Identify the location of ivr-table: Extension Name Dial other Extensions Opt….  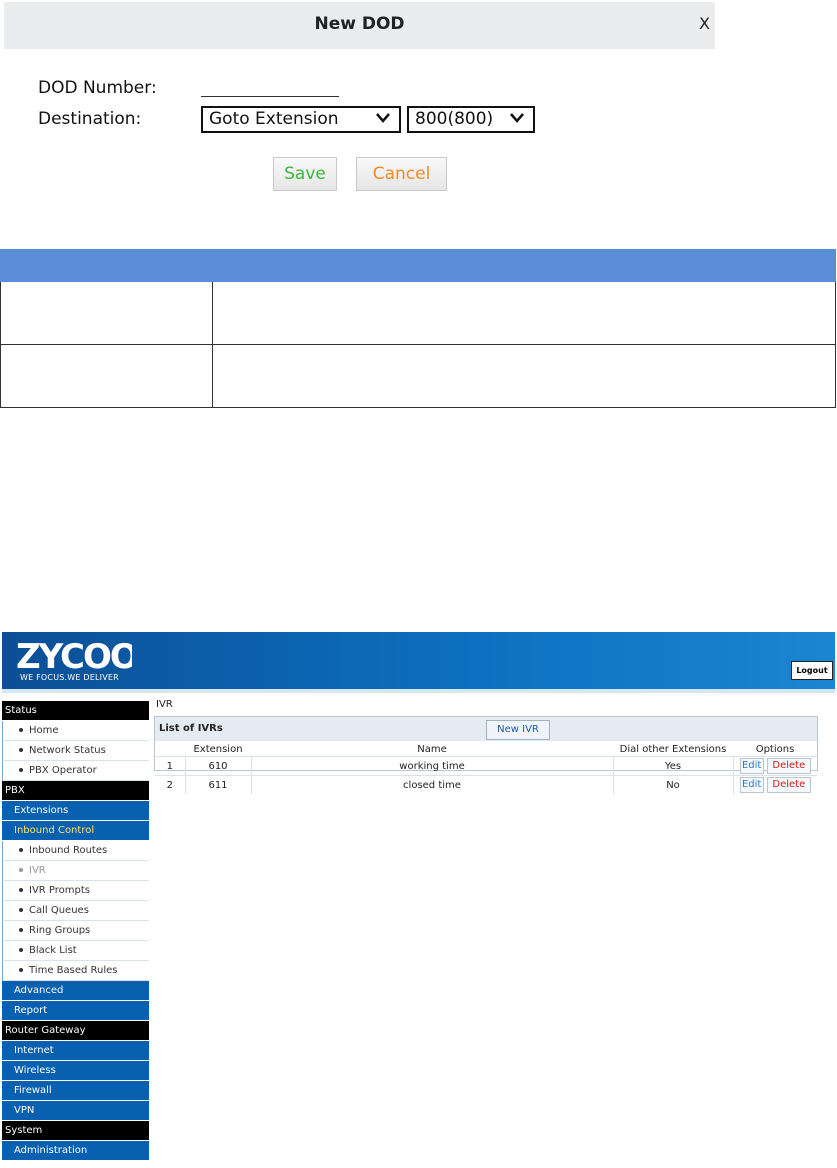
(486, 768).